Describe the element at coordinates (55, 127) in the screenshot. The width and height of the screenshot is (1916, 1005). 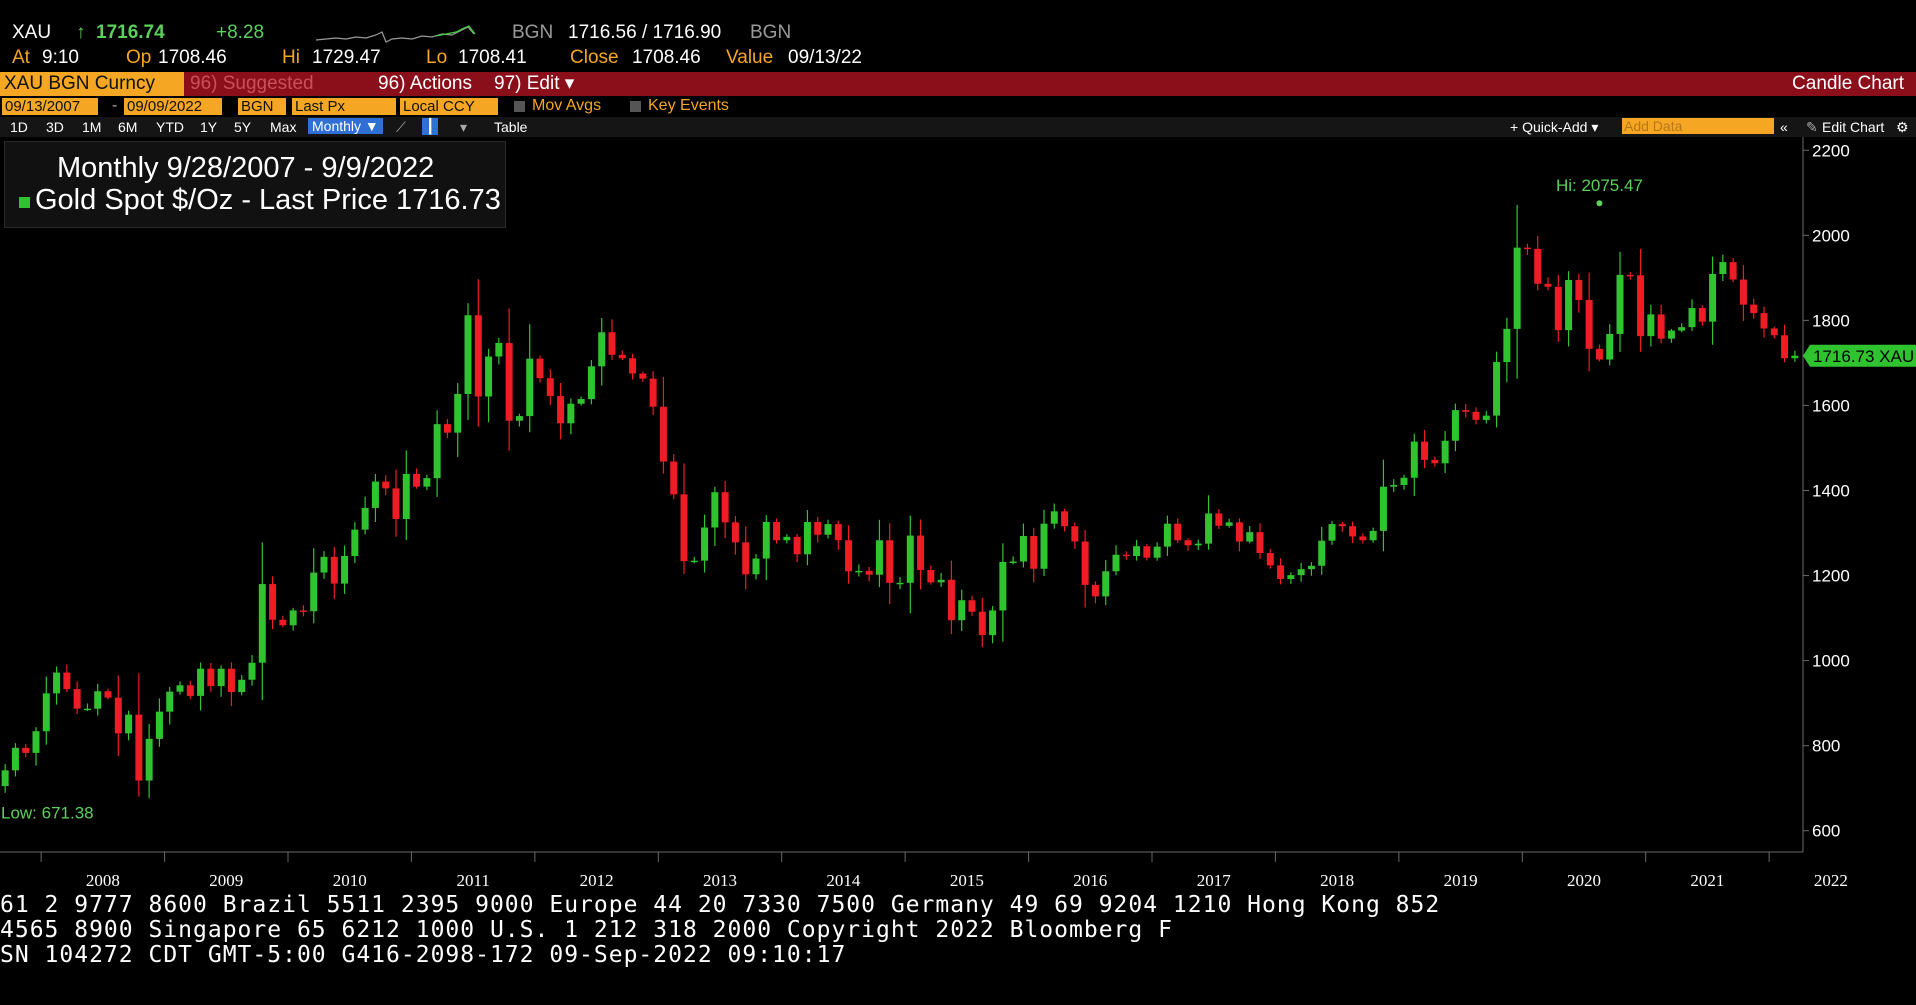
I see `tf-3d: 3D` at that location.